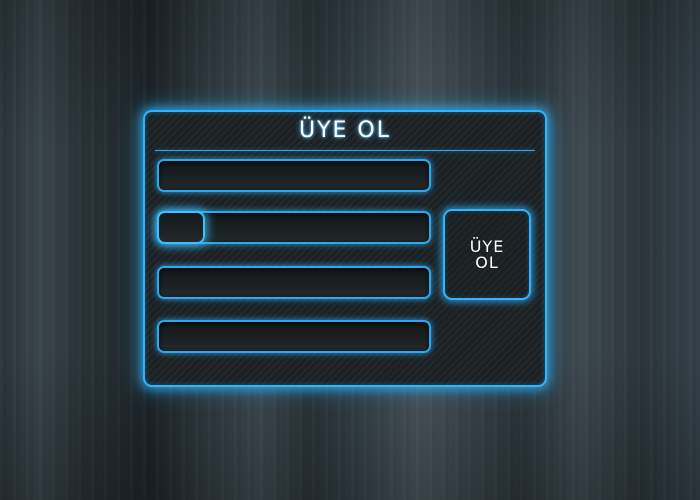  What do you see at coordinates (181, 227) in the screenshot?
I see `field-focus-highlight` at bounding box center [181, 227].